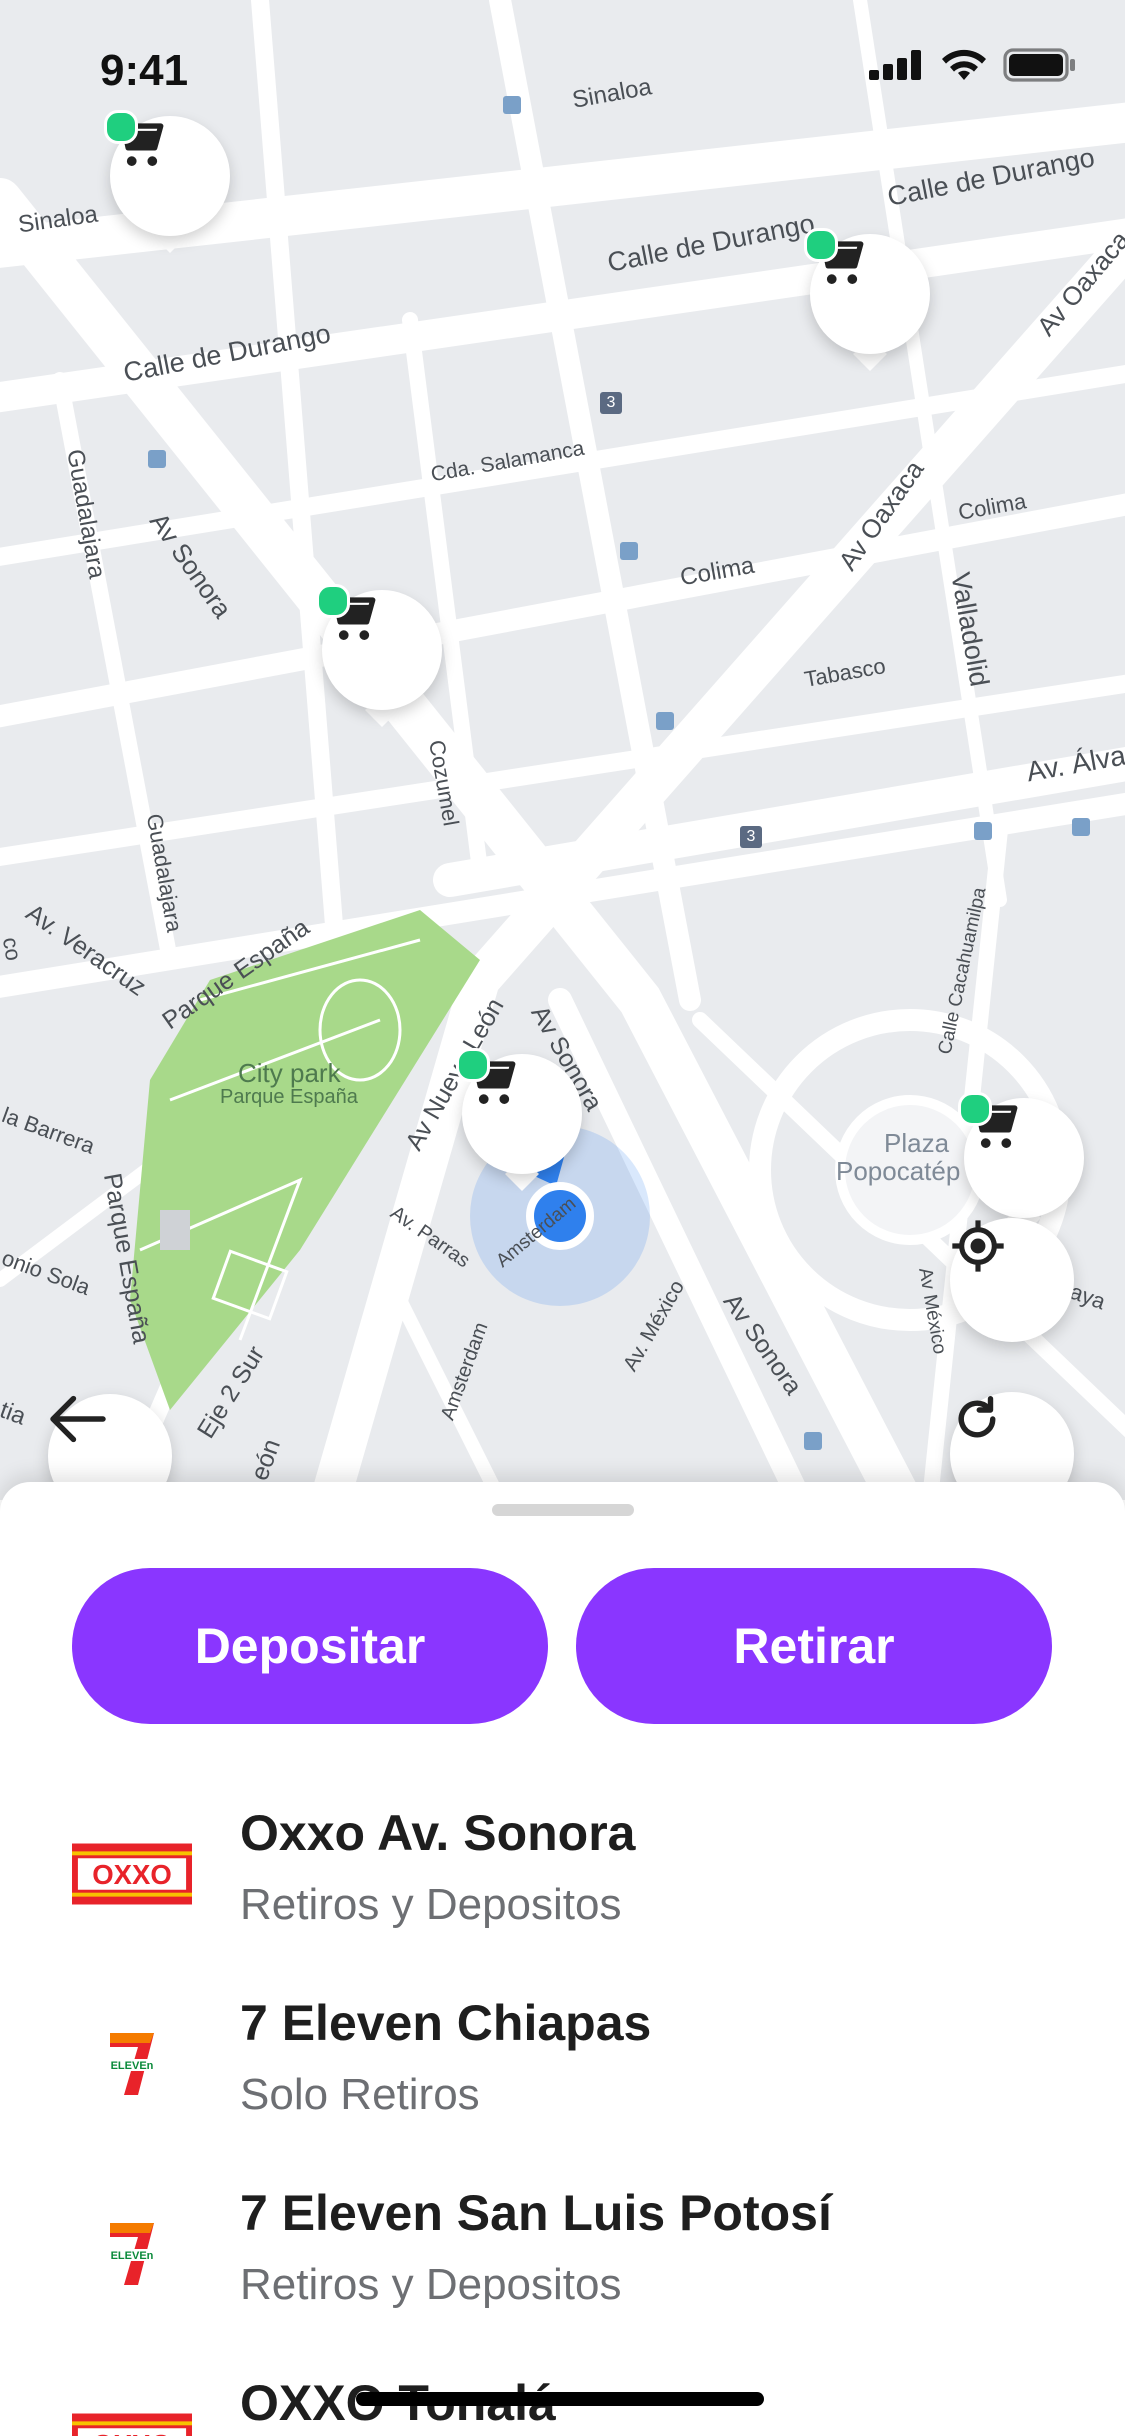 This screenshot has height=2436, width=1125. What do you see at coordinates (977, 1417) in the screenshot?
I see `refresh-icon` at bounding box center [977, 1417].